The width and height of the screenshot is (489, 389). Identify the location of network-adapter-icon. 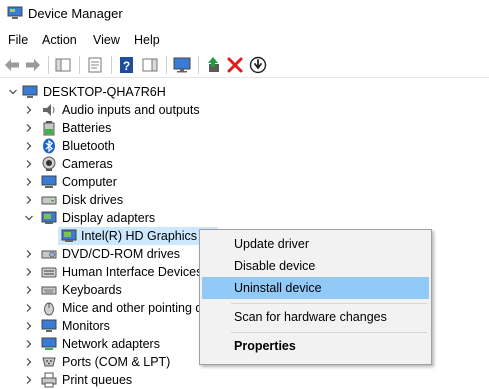
(49, 343).